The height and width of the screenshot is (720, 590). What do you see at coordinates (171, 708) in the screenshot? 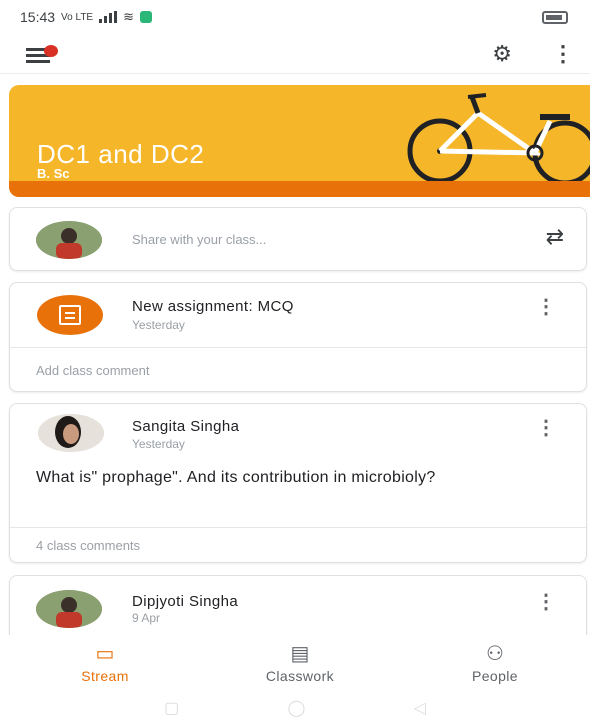
I see `recents-icon: ▢` at bounding box center [171, 708].